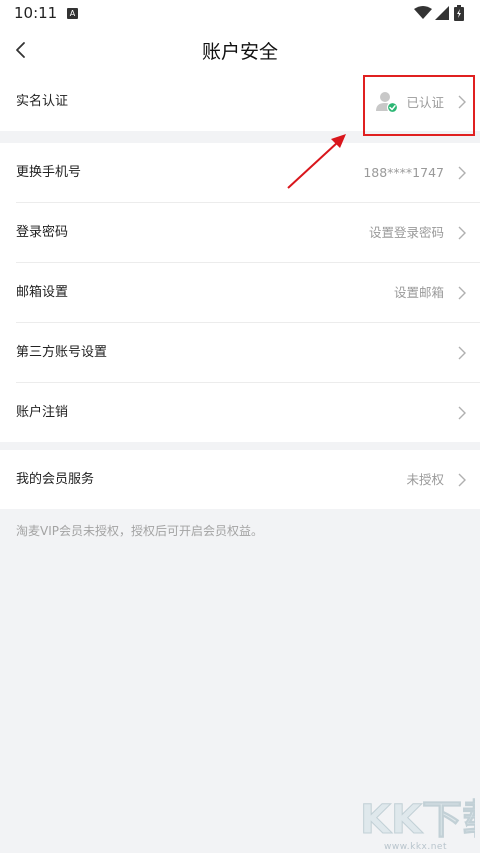 The height and width of the screenshot is (853, 480). What do you see at coordinates (403, 172) in the screenshot?
I see `row-value: 188****1747` at bounding box center [403, 172].